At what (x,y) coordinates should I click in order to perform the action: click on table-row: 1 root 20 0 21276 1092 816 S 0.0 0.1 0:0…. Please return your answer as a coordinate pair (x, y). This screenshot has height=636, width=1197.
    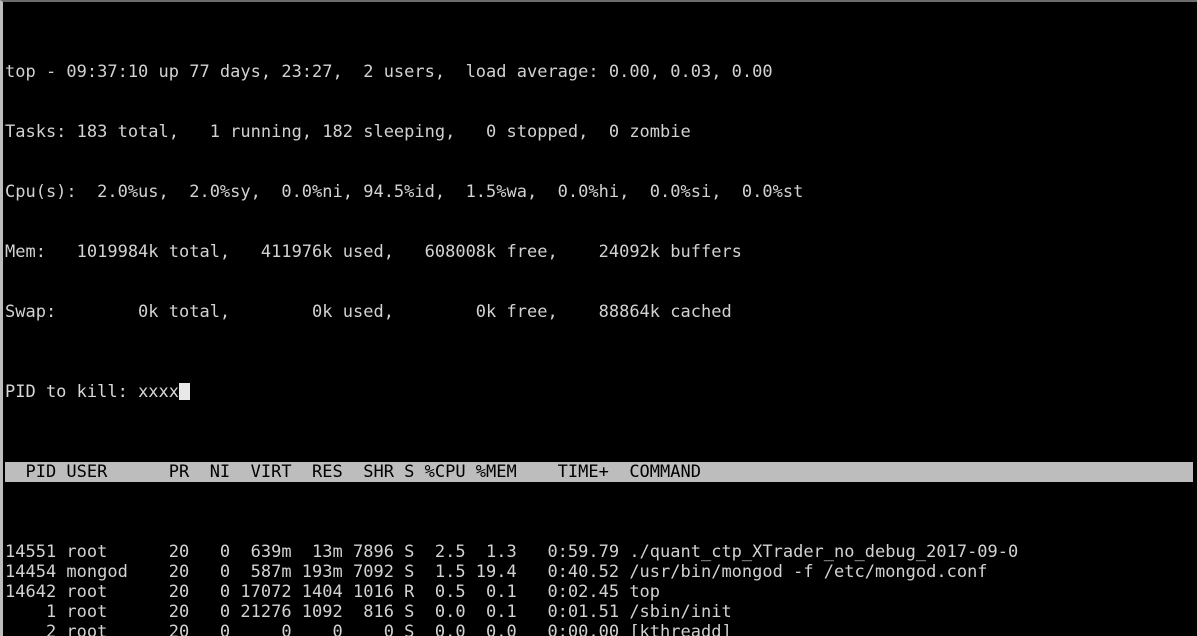
    Looking at the image, I should click on (601, 612).